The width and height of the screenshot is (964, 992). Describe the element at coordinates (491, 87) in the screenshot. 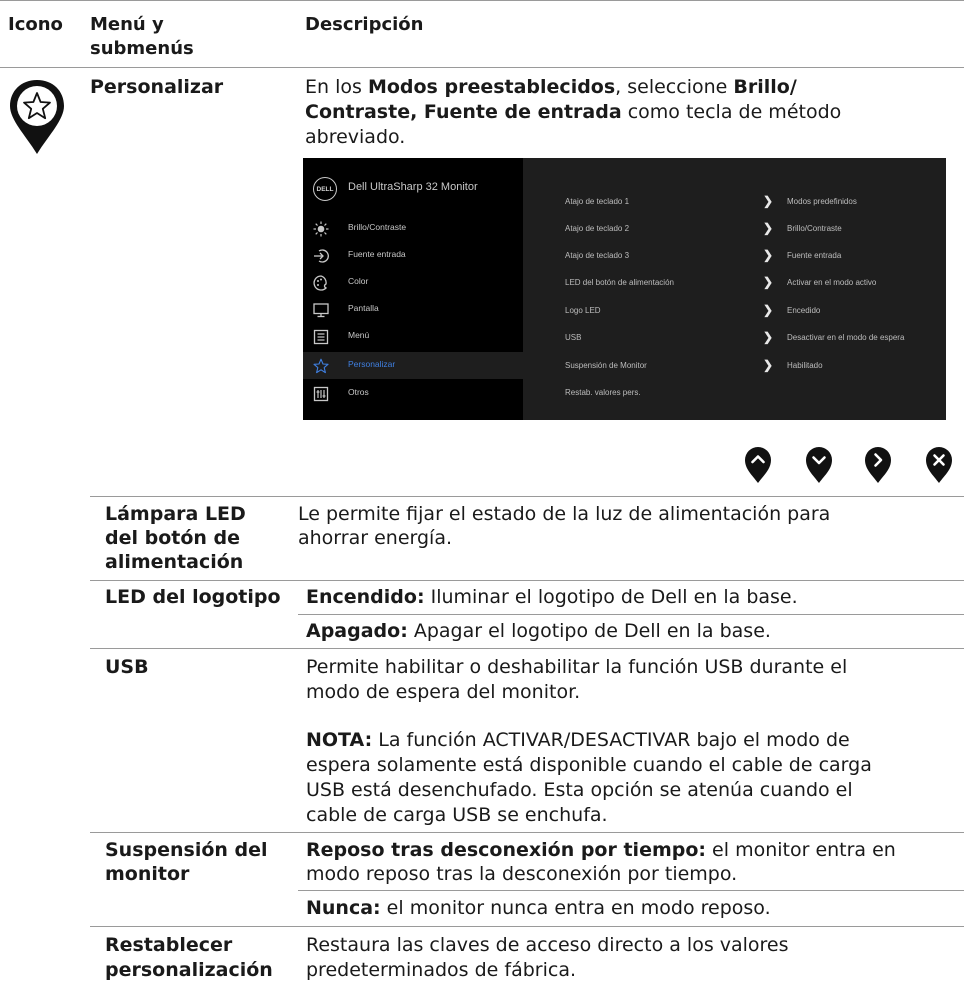

I see `desc-bold: Modos preestablecidos` at that location.